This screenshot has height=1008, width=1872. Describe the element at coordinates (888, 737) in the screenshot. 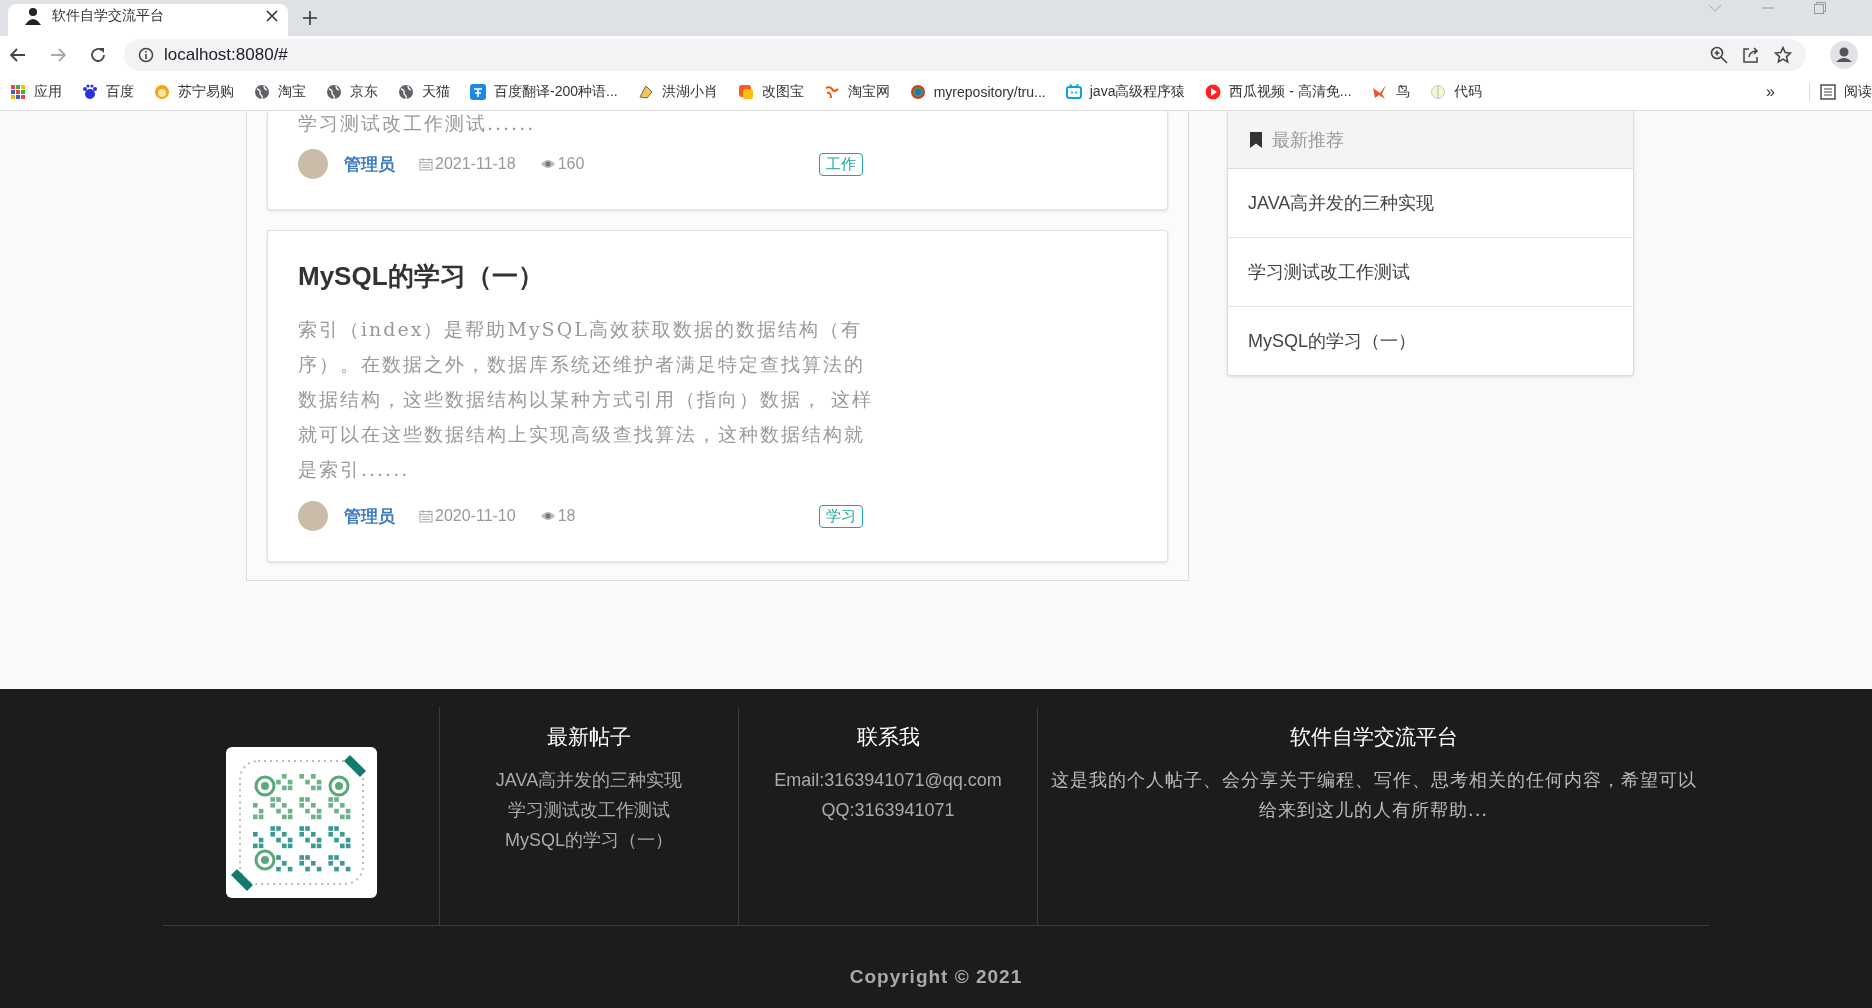

I see `footer-heading: 联系我` at that location.